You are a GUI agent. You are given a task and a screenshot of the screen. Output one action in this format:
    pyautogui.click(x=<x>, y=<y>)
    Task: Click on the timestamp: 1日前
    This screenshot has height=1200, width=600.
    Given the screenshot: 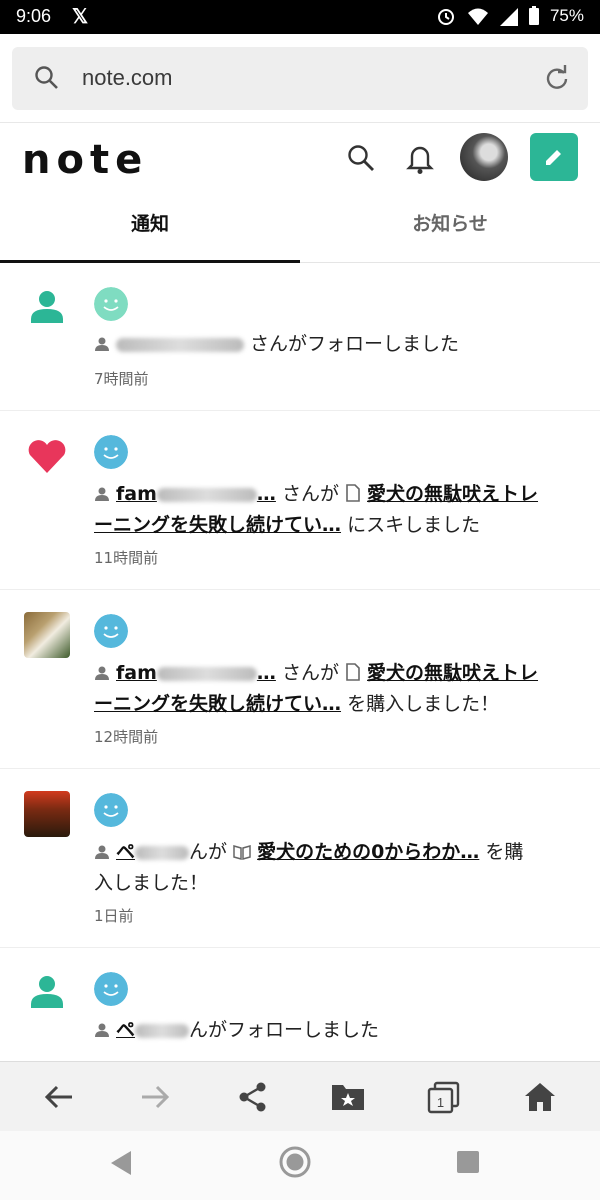 What is the action you would take?
    pyautogui.click(x=114, y=916)
    